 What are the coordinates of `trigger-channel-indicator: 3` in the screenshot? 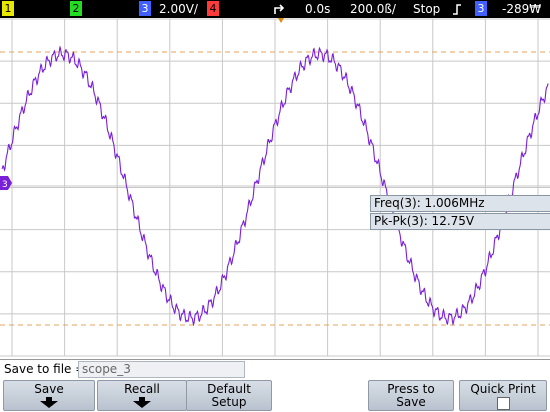 It's located at (481, 8).